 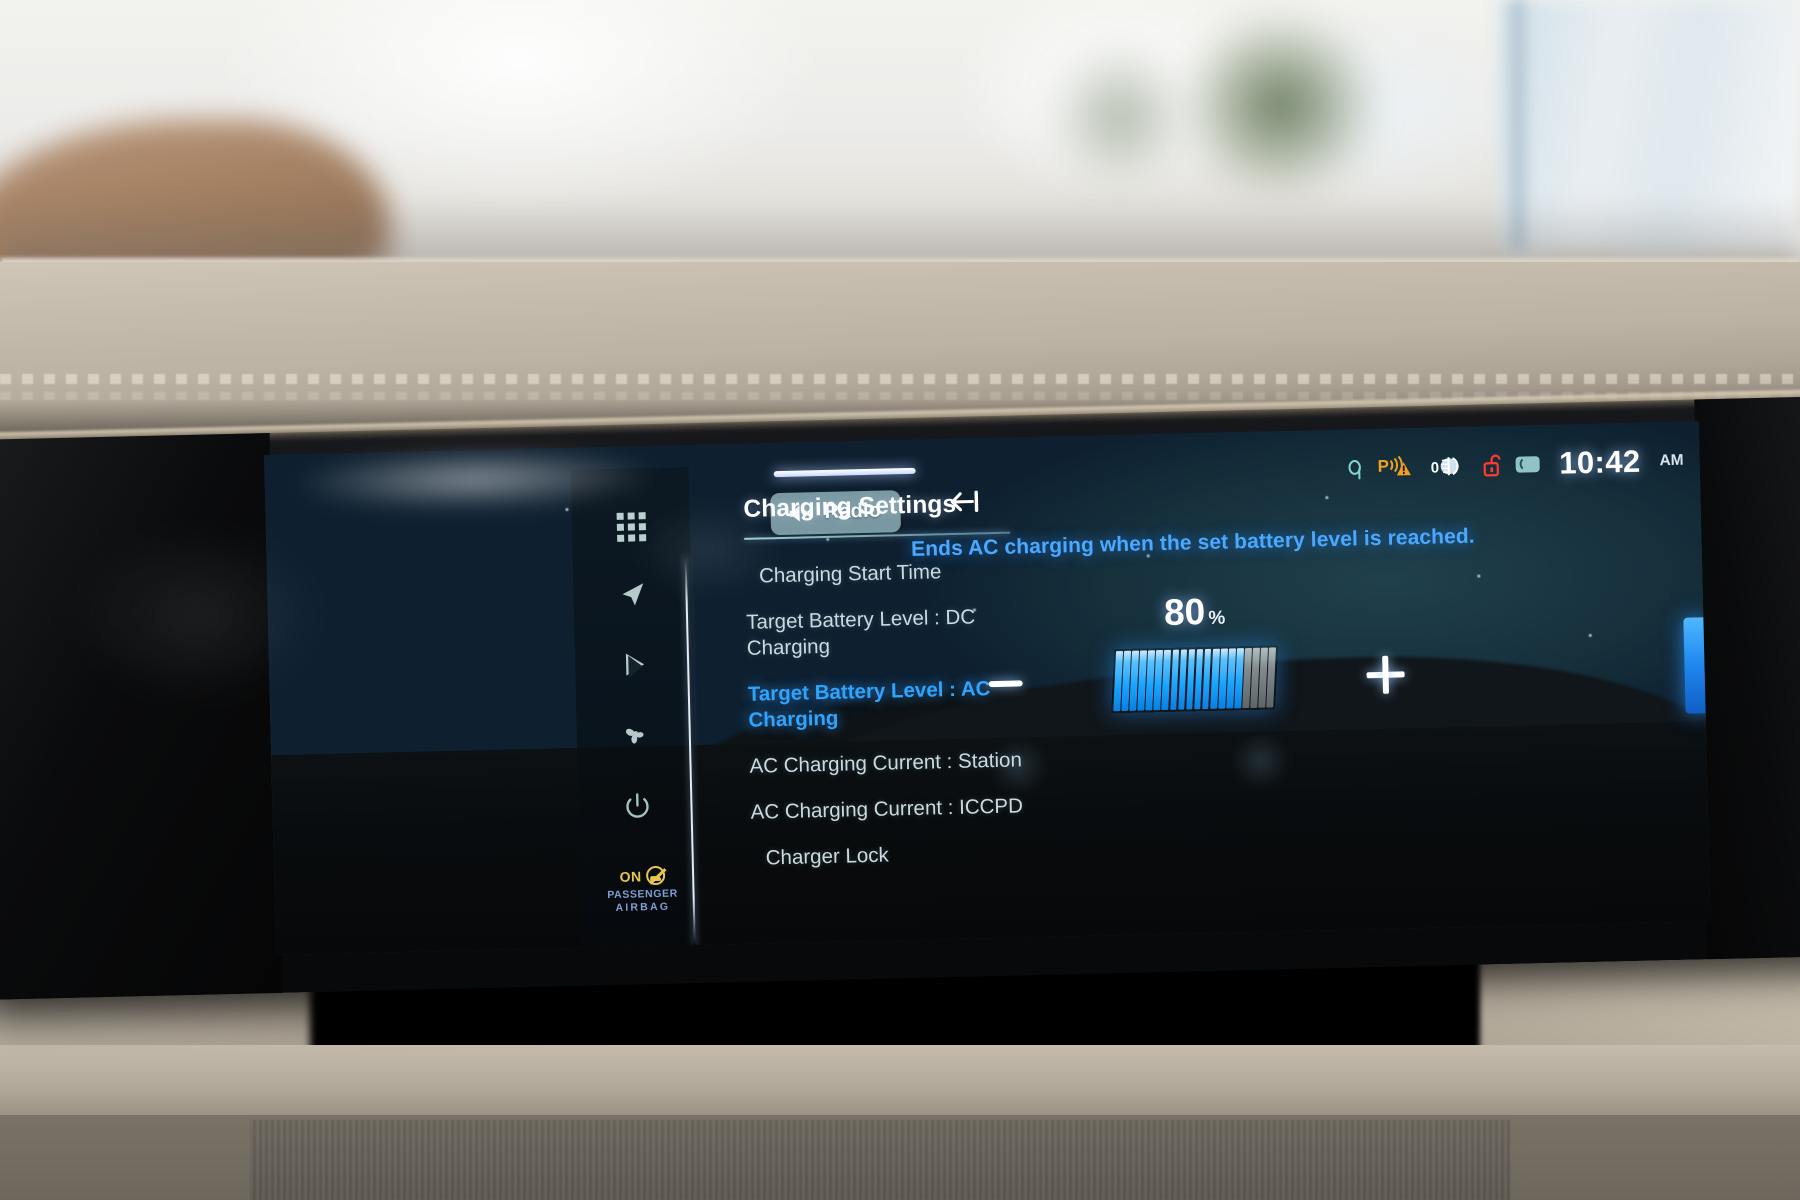 I want to click on navigation-arrow-icon, so click(x=632, y=597).